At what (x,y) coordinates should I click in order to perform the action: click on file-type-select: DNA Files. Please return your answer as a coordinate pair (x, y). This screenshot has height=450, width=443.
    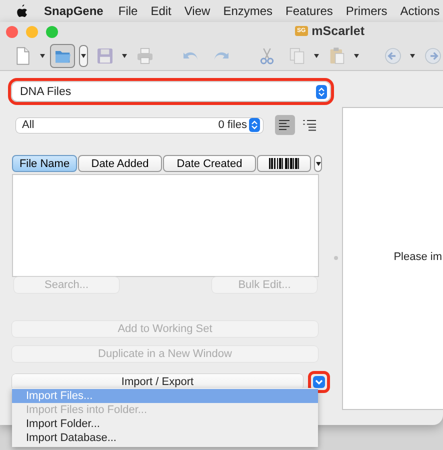
    Looking at the image, I should click on (171, 91).